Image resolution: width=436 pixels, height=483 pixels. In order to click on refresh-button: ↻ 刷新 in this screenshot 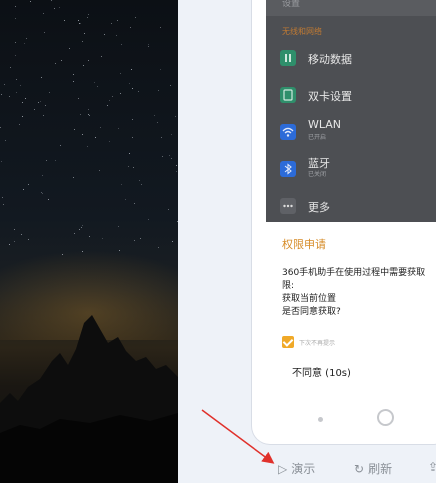, I will do `click(373, 468)`.